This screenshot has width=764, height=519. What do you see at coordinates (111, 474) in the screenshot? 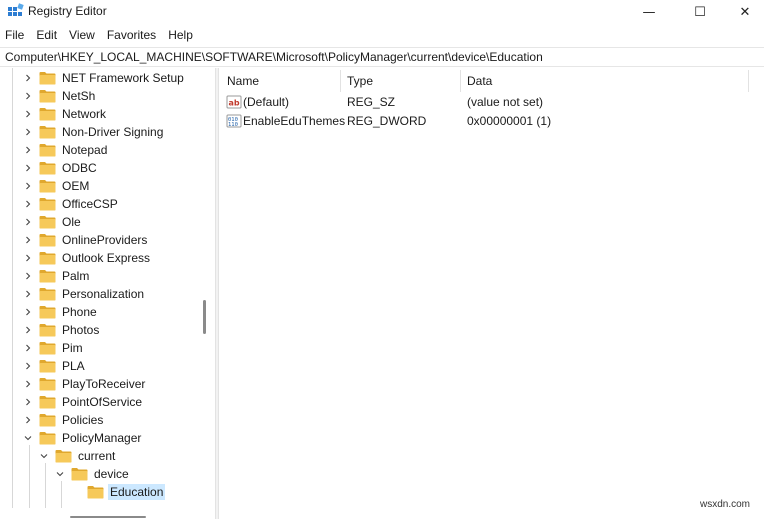
I see `tree-item-label: device` at bounding box center [111, 474].